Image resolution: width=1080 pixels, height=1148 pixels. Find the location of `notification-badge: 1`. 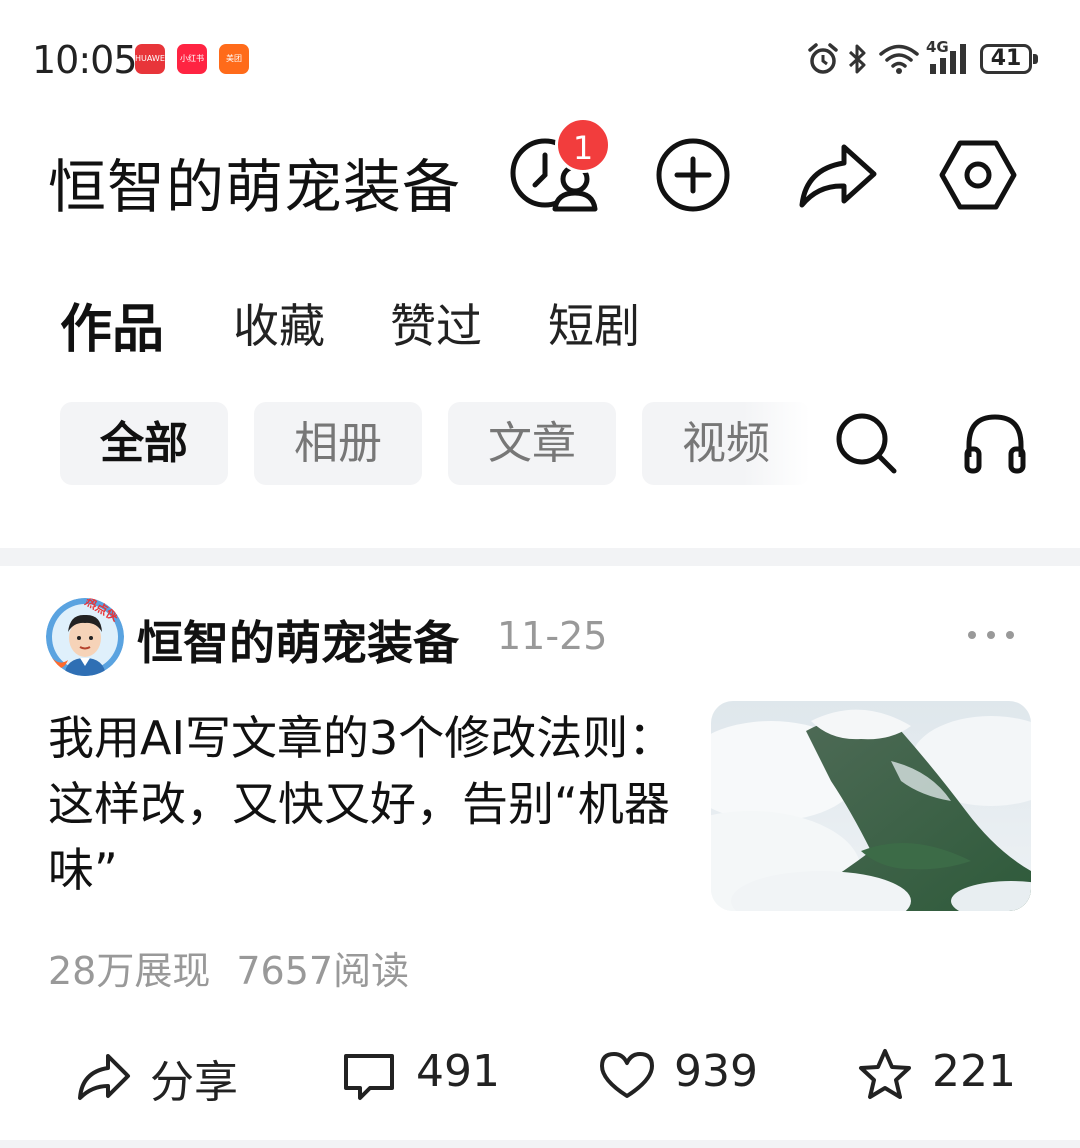

notification-badge: 1 is located at coordinates (583, 145).